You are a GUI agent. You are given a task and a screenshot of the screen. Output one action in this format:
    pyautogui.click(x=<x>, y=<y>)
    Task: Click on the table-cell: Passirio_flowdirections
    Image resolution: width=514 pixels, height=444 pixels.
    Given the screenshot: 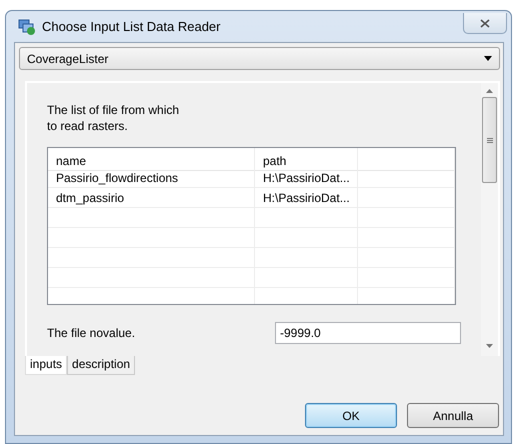 What is the action you would take?
    pyautogui.click(x=151, y=178)
    